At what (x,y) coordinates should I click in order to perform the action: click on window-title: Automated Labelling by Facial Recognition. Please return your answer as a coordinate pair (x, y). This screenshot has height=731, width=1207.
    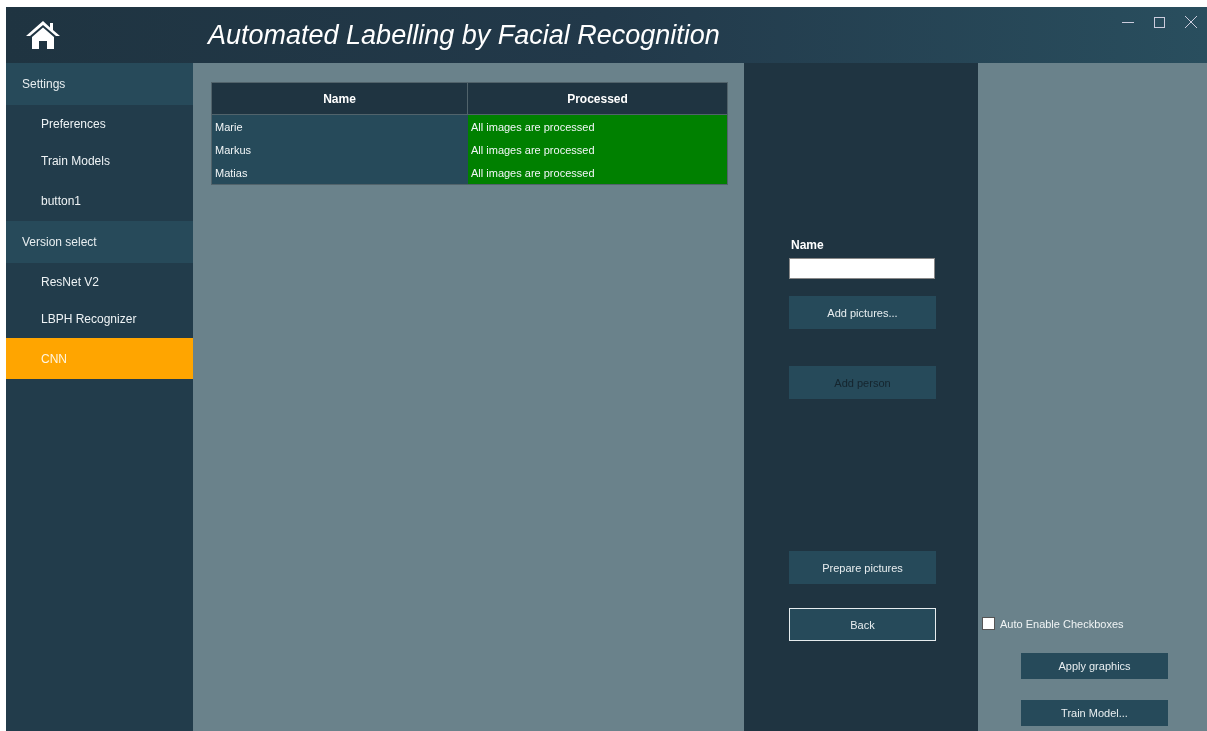
    Looking at the image, I should click on (464, 35).